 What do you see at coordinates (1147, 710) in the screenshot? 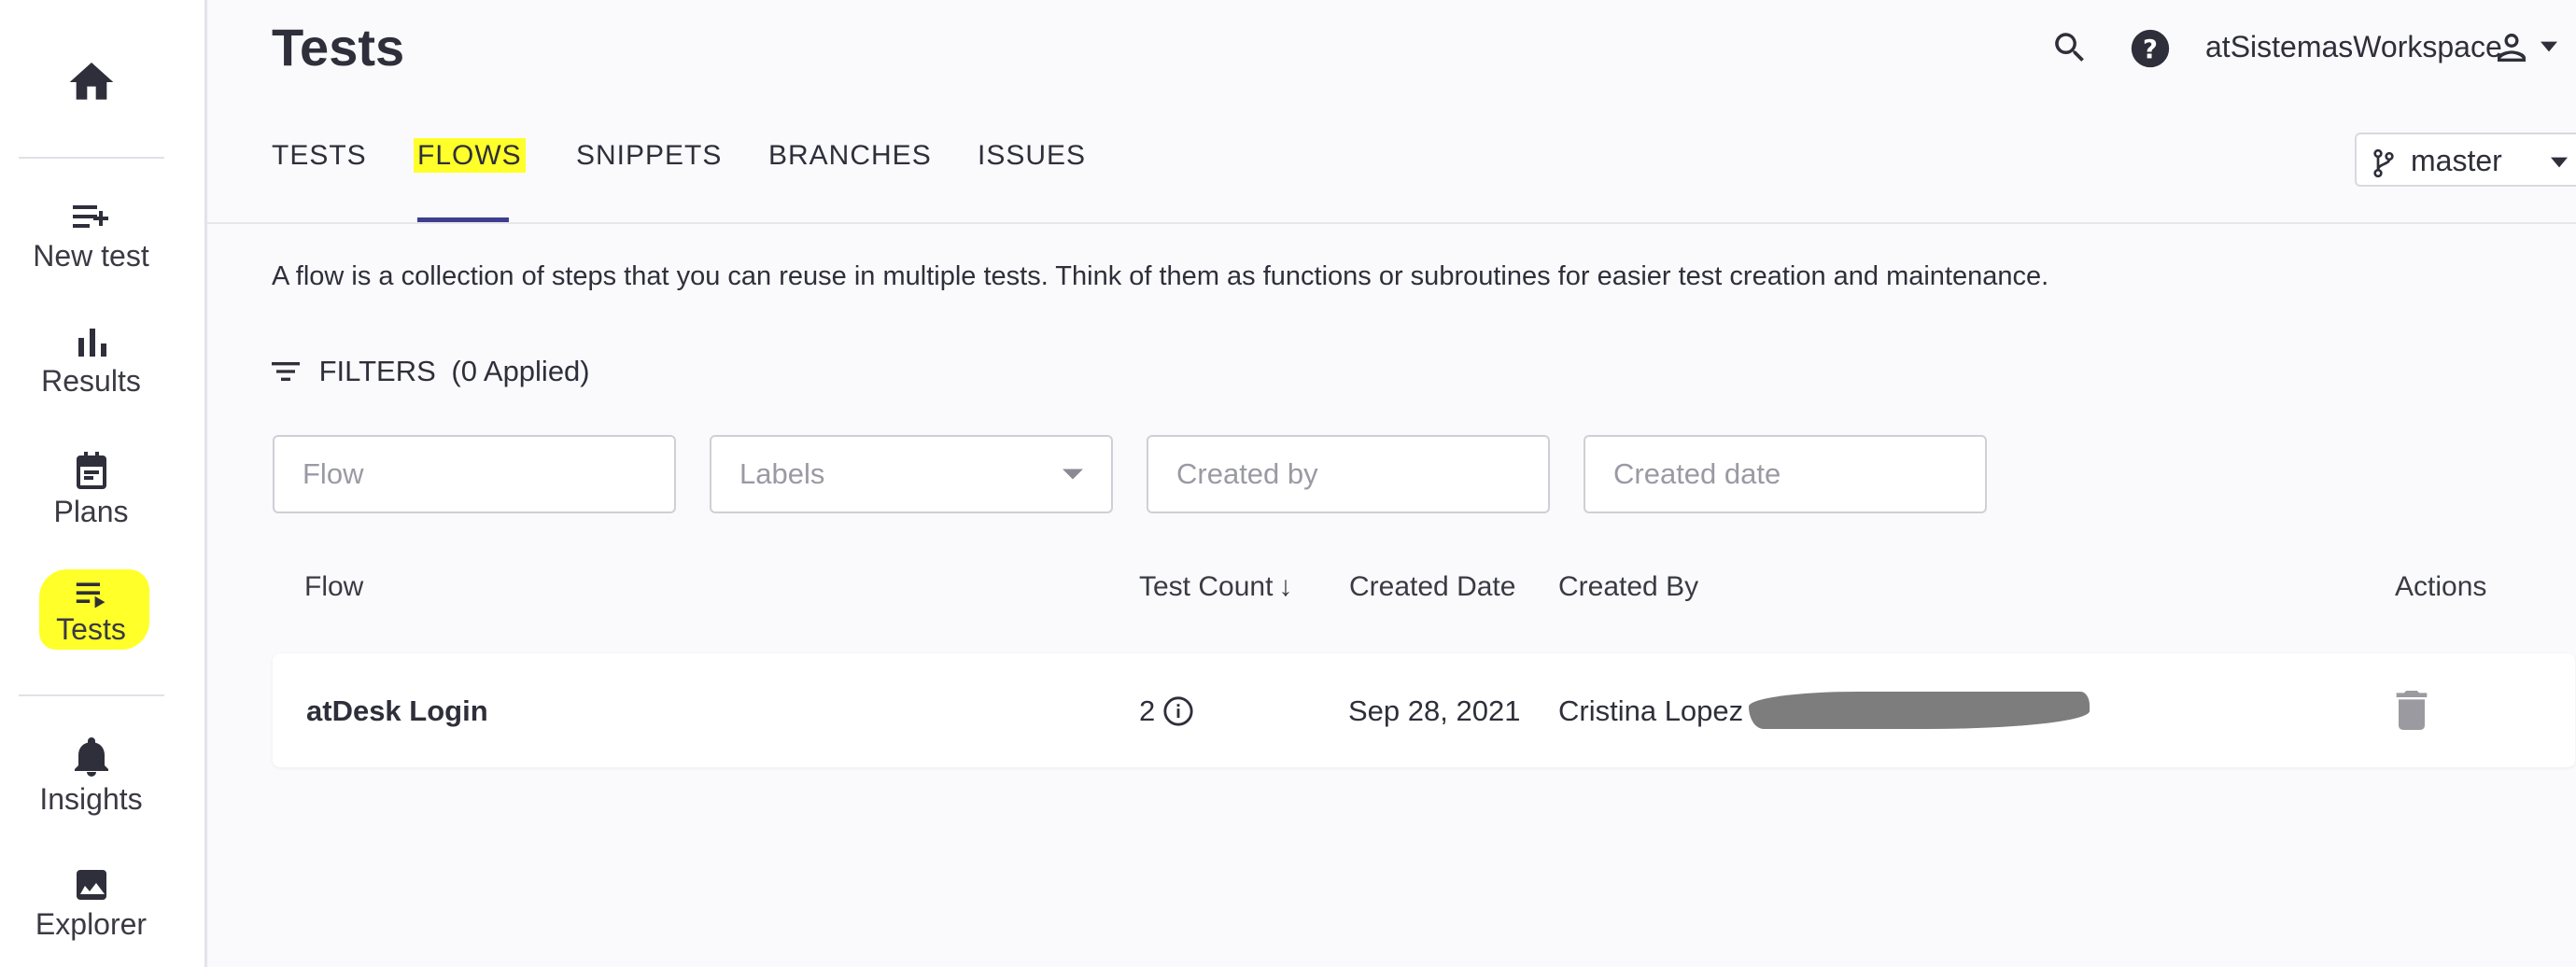
I see `test-count: 2` at bounding box center [1147, 710].